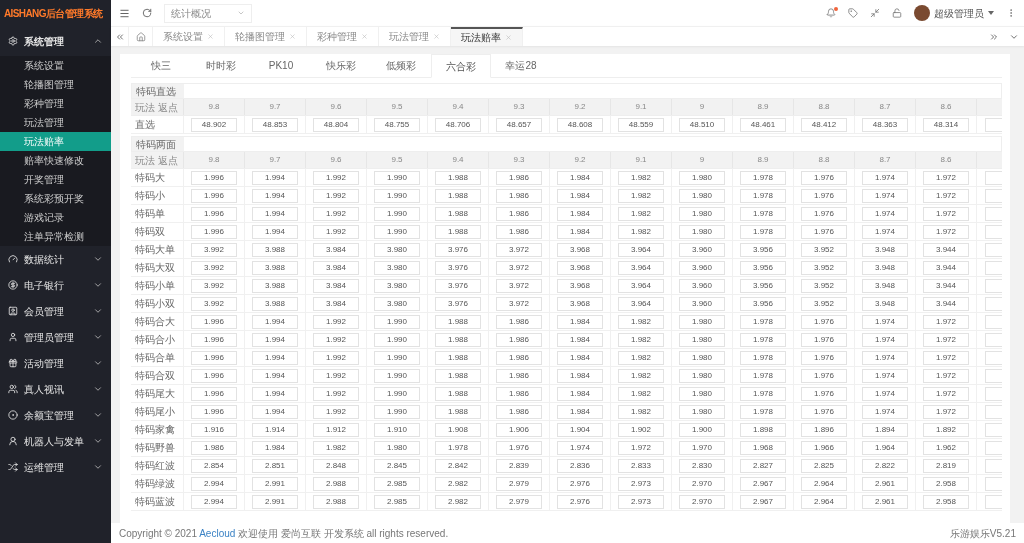 The image size is (1024, 543). I want to click on odds-input: 3.992, so click(214, 249).